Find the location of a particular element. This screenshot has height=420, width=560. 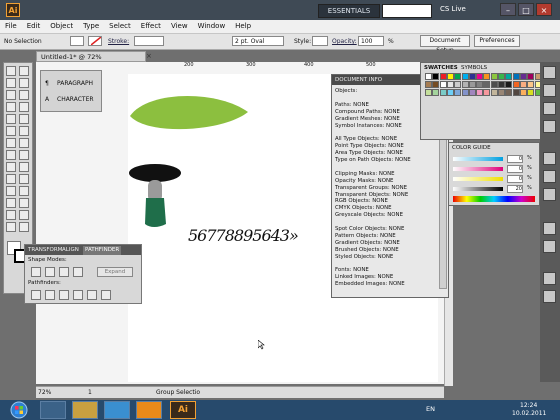

artboard-tool-icon is located at coordinates (11, 215).